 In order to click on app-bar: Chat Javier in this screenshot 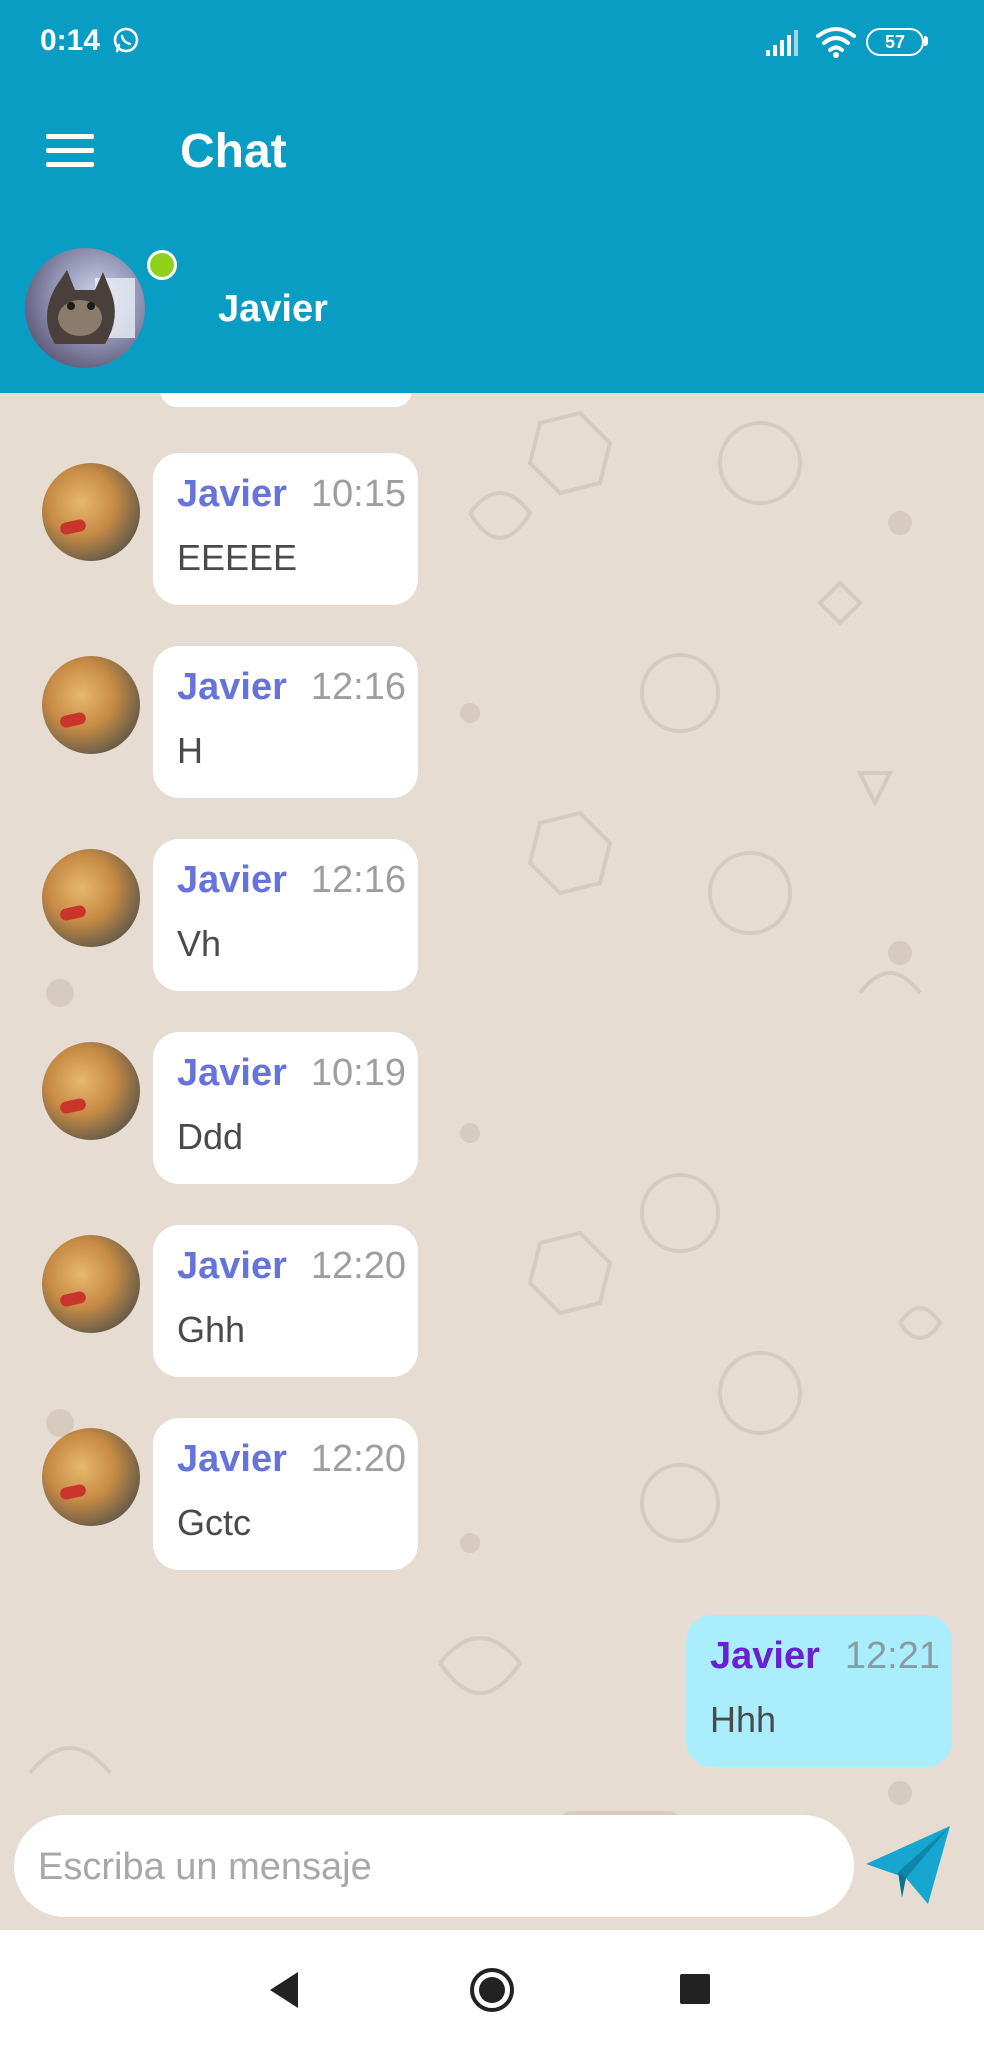, I will do `click(492, 240)`.